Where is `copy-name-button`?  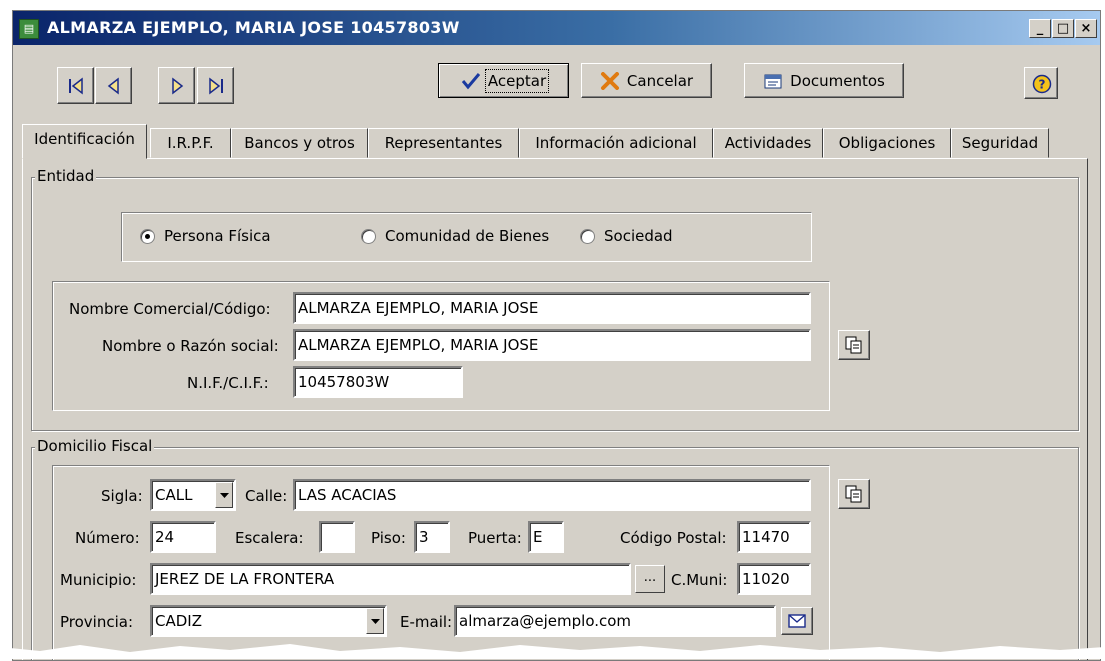 copy-name-button is located at coordinates (854, 345).